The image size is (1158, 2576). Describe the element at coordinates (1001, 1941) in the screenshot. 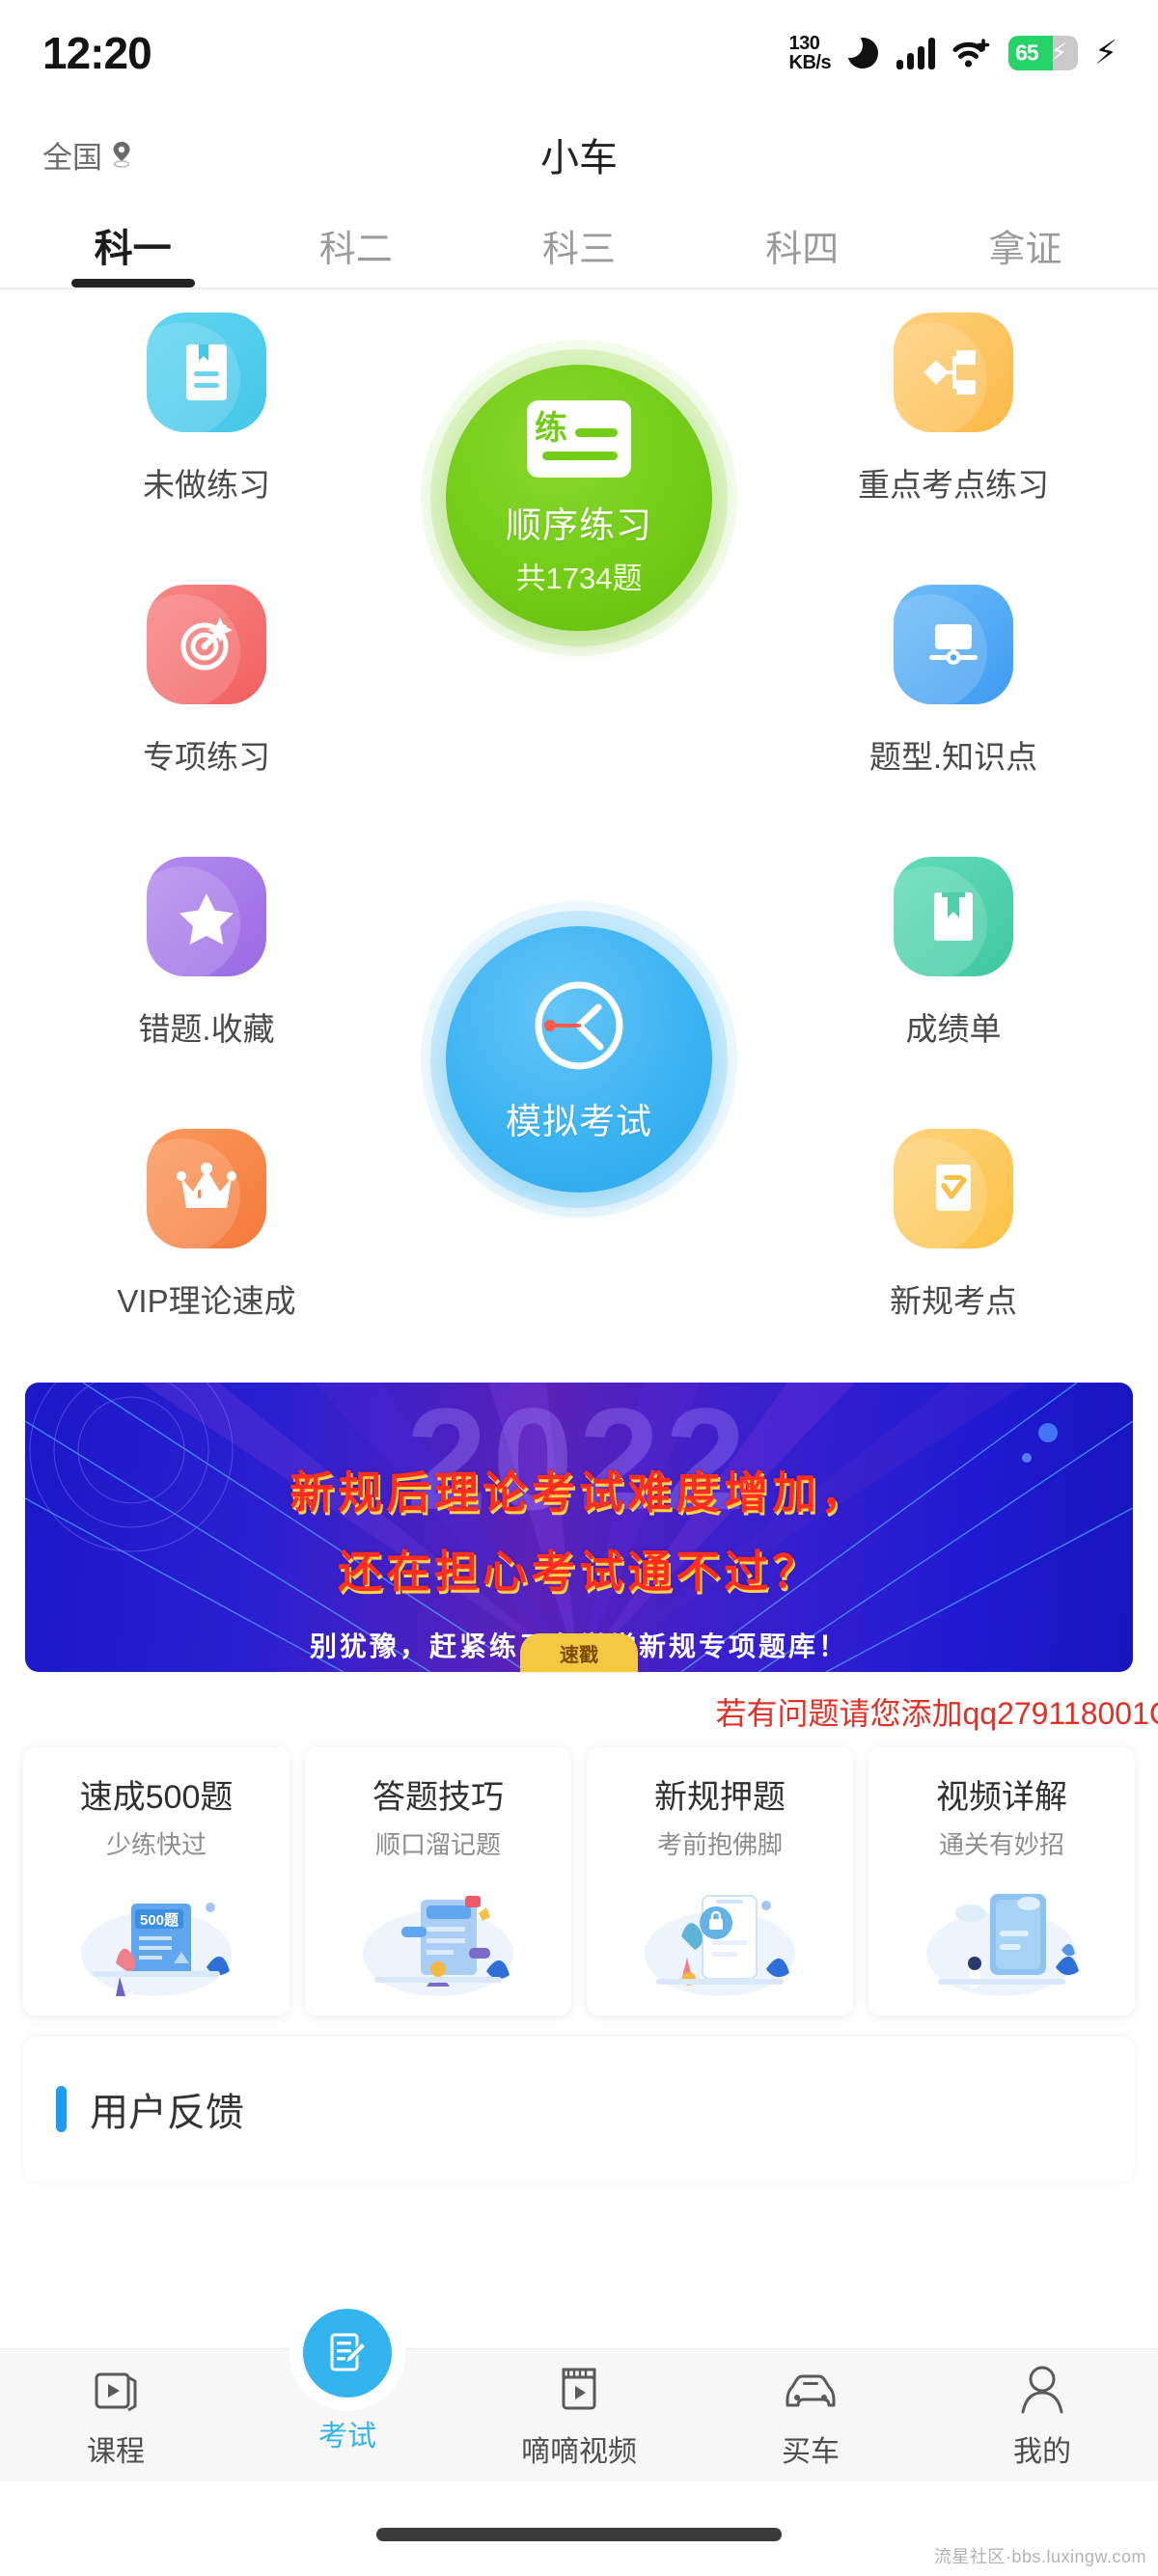

I see `video-art` at that location.